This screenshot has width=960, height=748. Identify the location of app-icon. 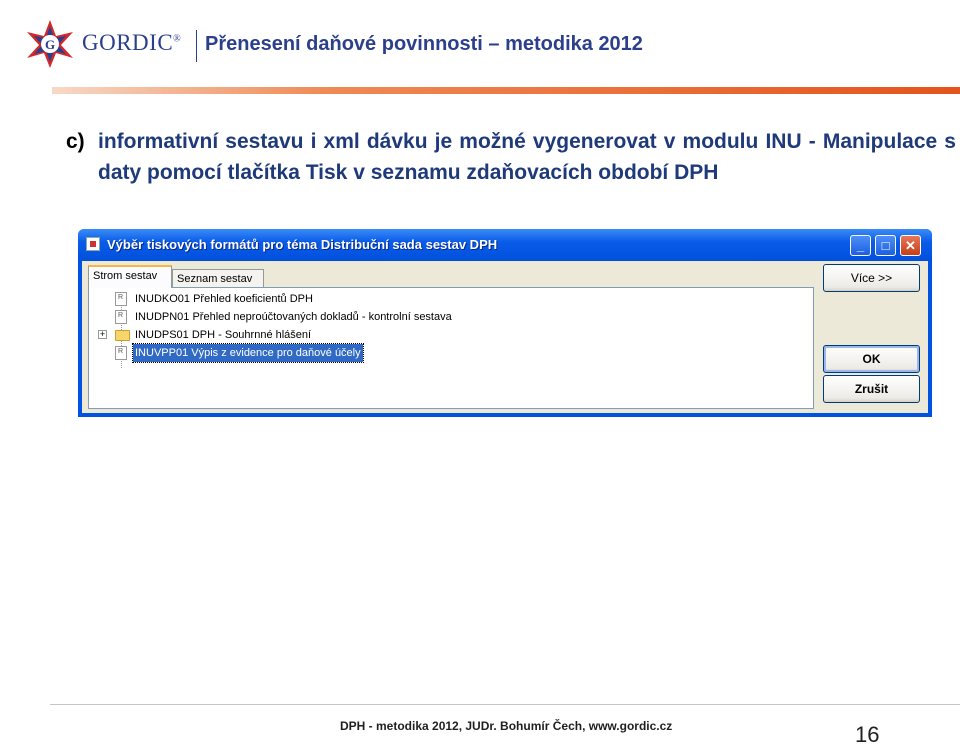
(93, 244).